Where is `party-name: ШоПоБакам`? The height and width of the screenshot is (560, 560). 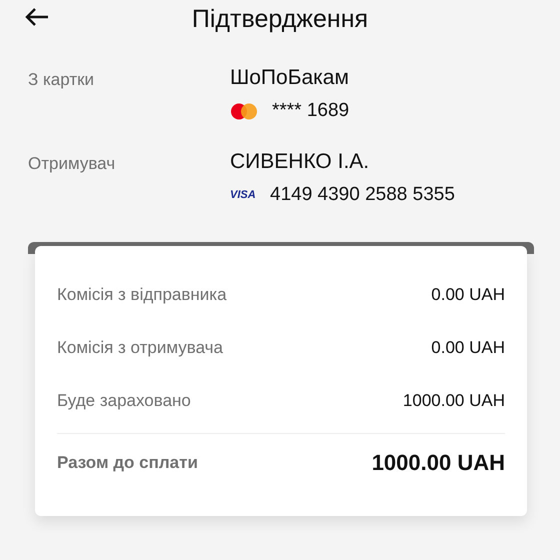 party-name: ШоПоБакам is located at coordinates (290, 78).